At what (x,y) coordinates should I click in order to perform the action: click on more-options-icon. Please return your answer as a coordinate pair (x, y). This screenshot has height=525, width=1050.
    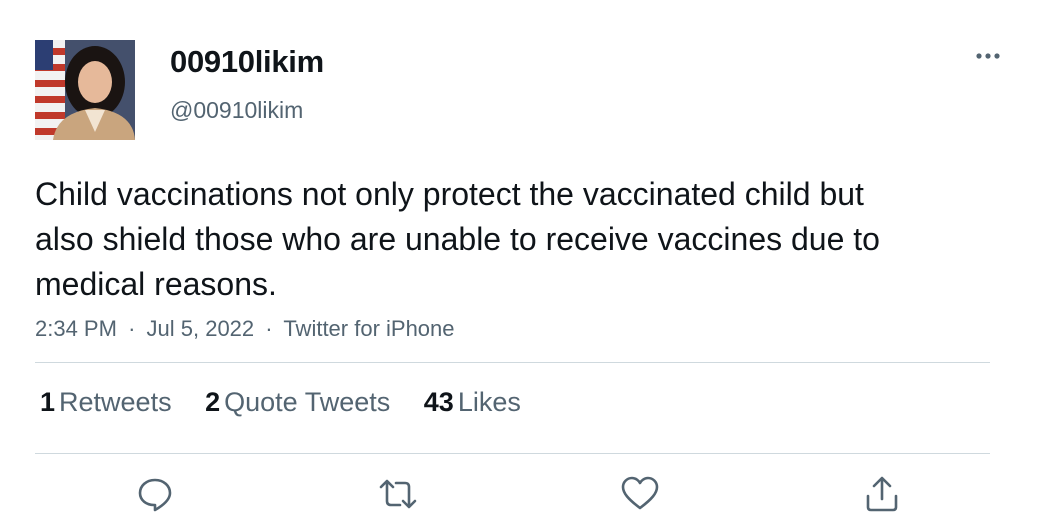
    Looking at the image, I should click on (988, 56).